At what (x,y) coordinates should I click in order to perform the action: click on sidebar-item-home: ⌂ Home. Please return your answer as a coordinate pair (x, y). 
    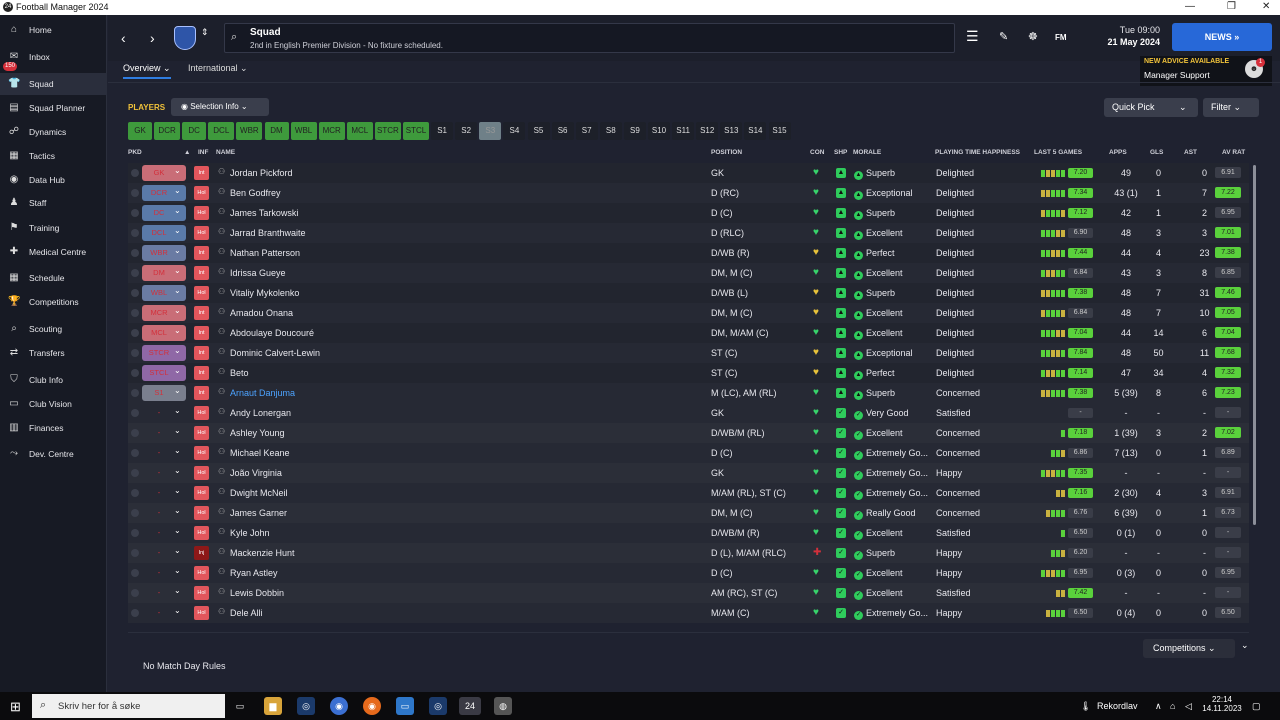
    Looking at the image, I should click on (53, 30).